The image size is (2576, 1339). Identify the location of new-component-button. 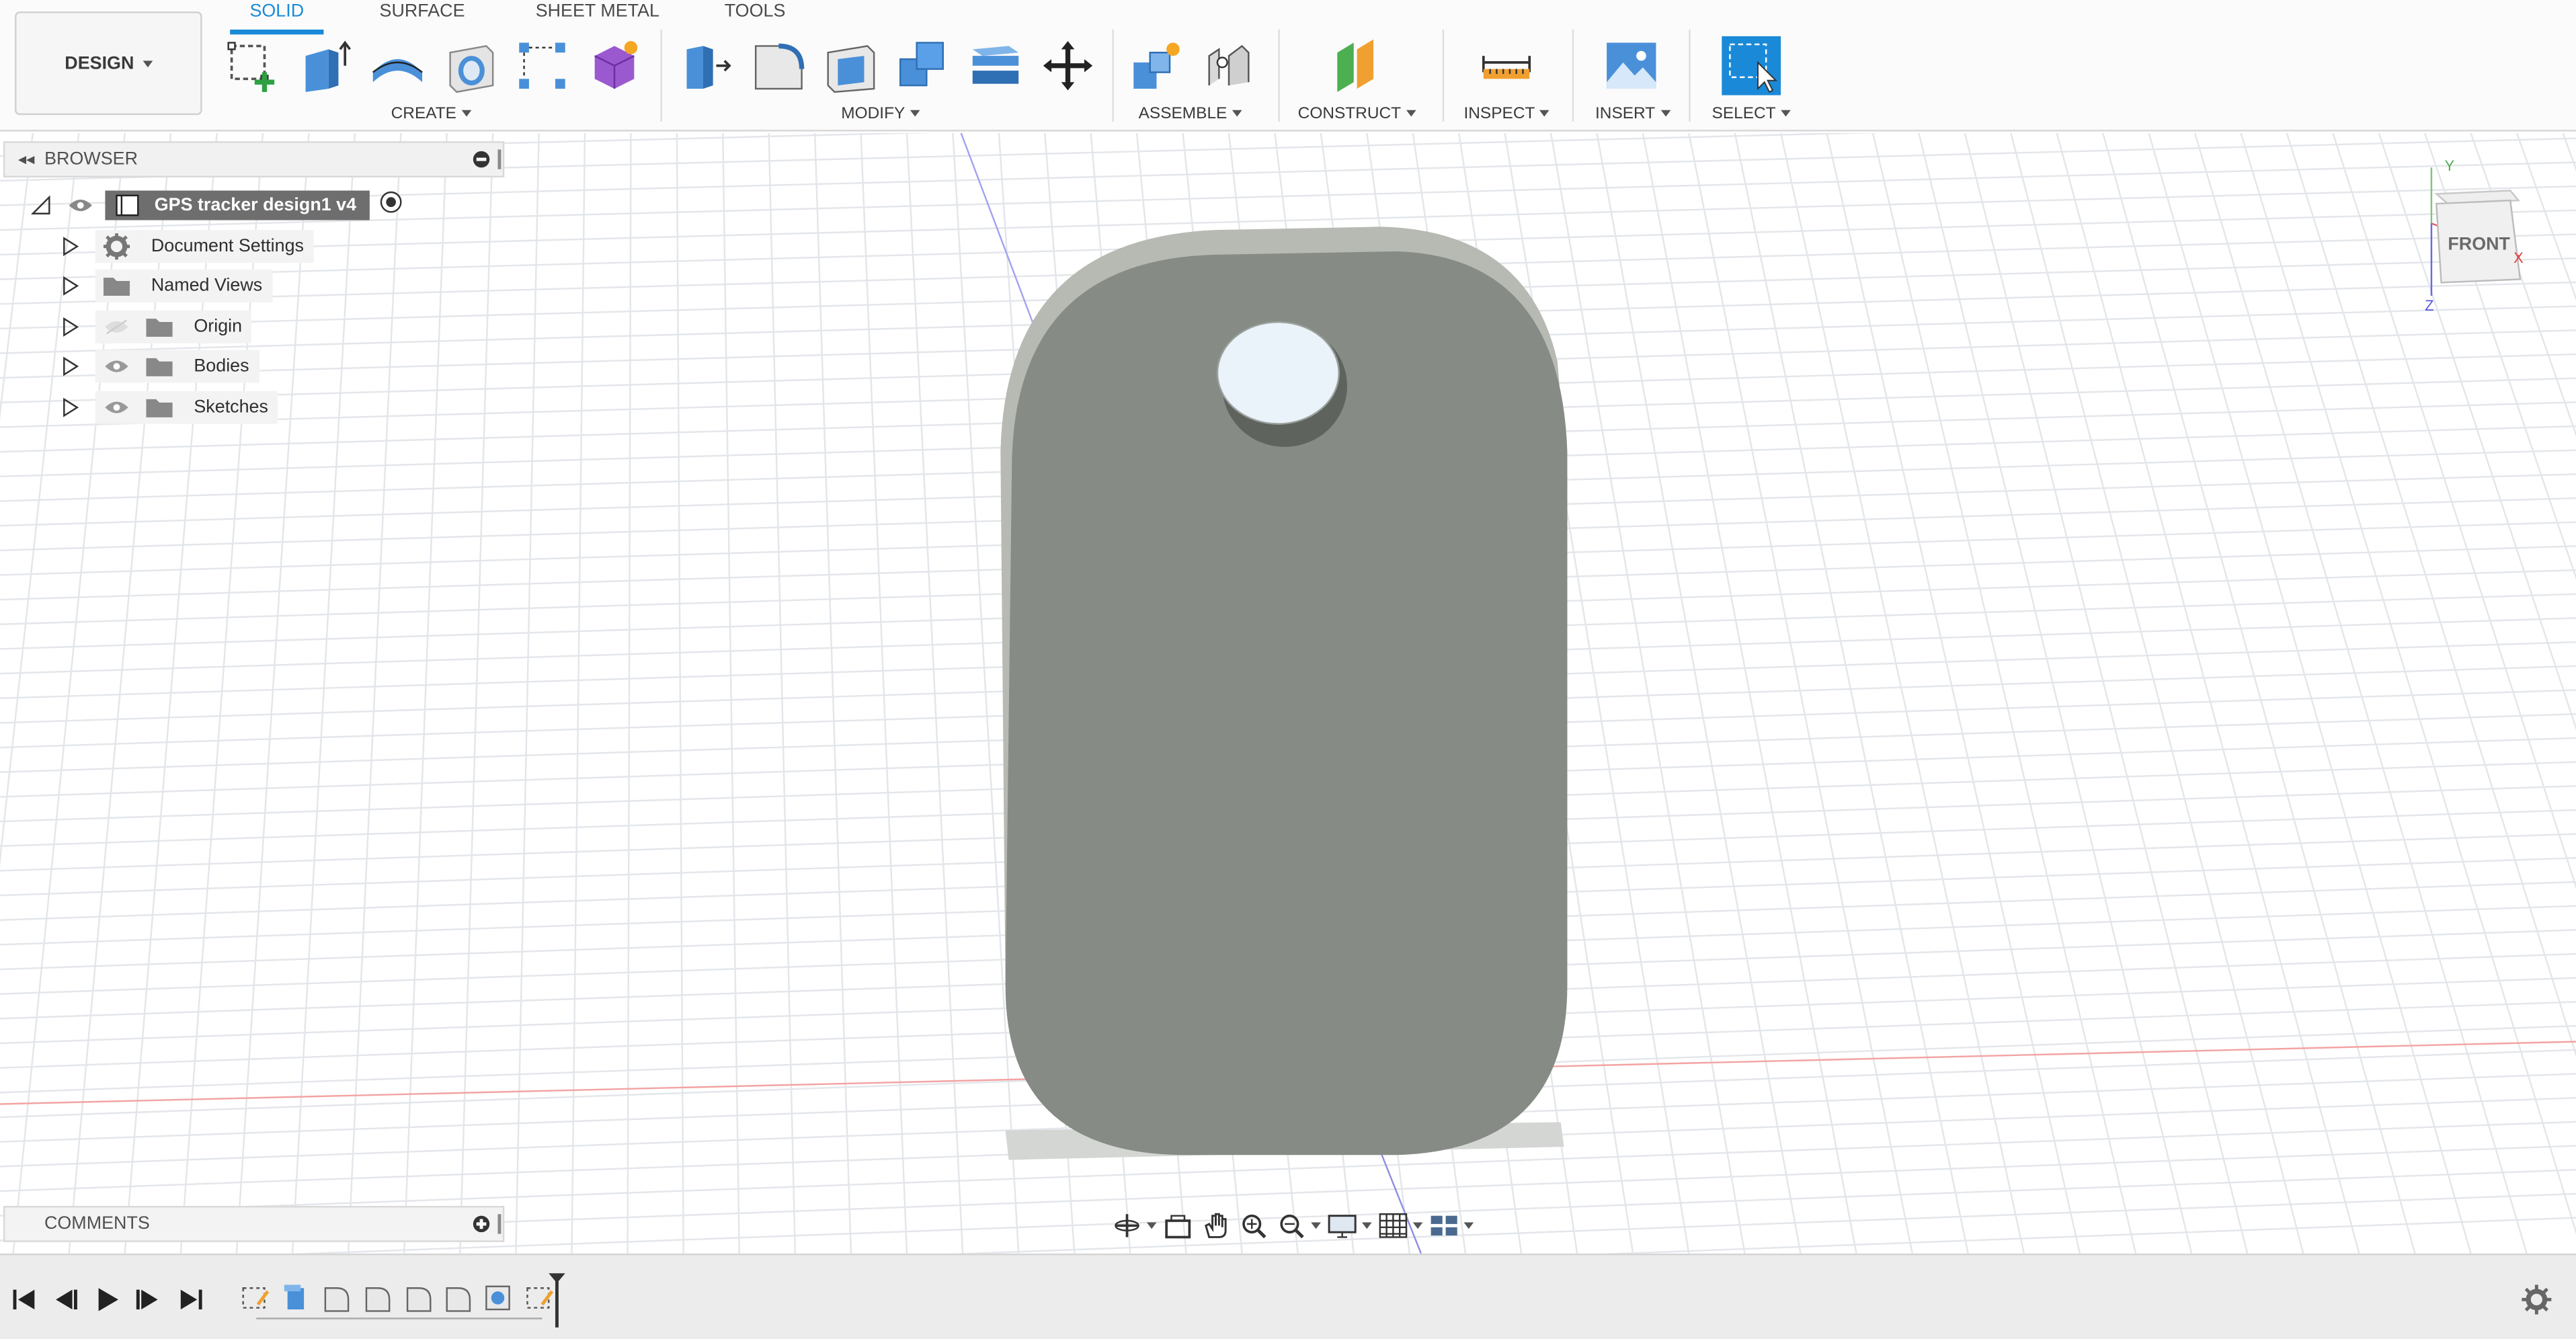
(1157, 66).